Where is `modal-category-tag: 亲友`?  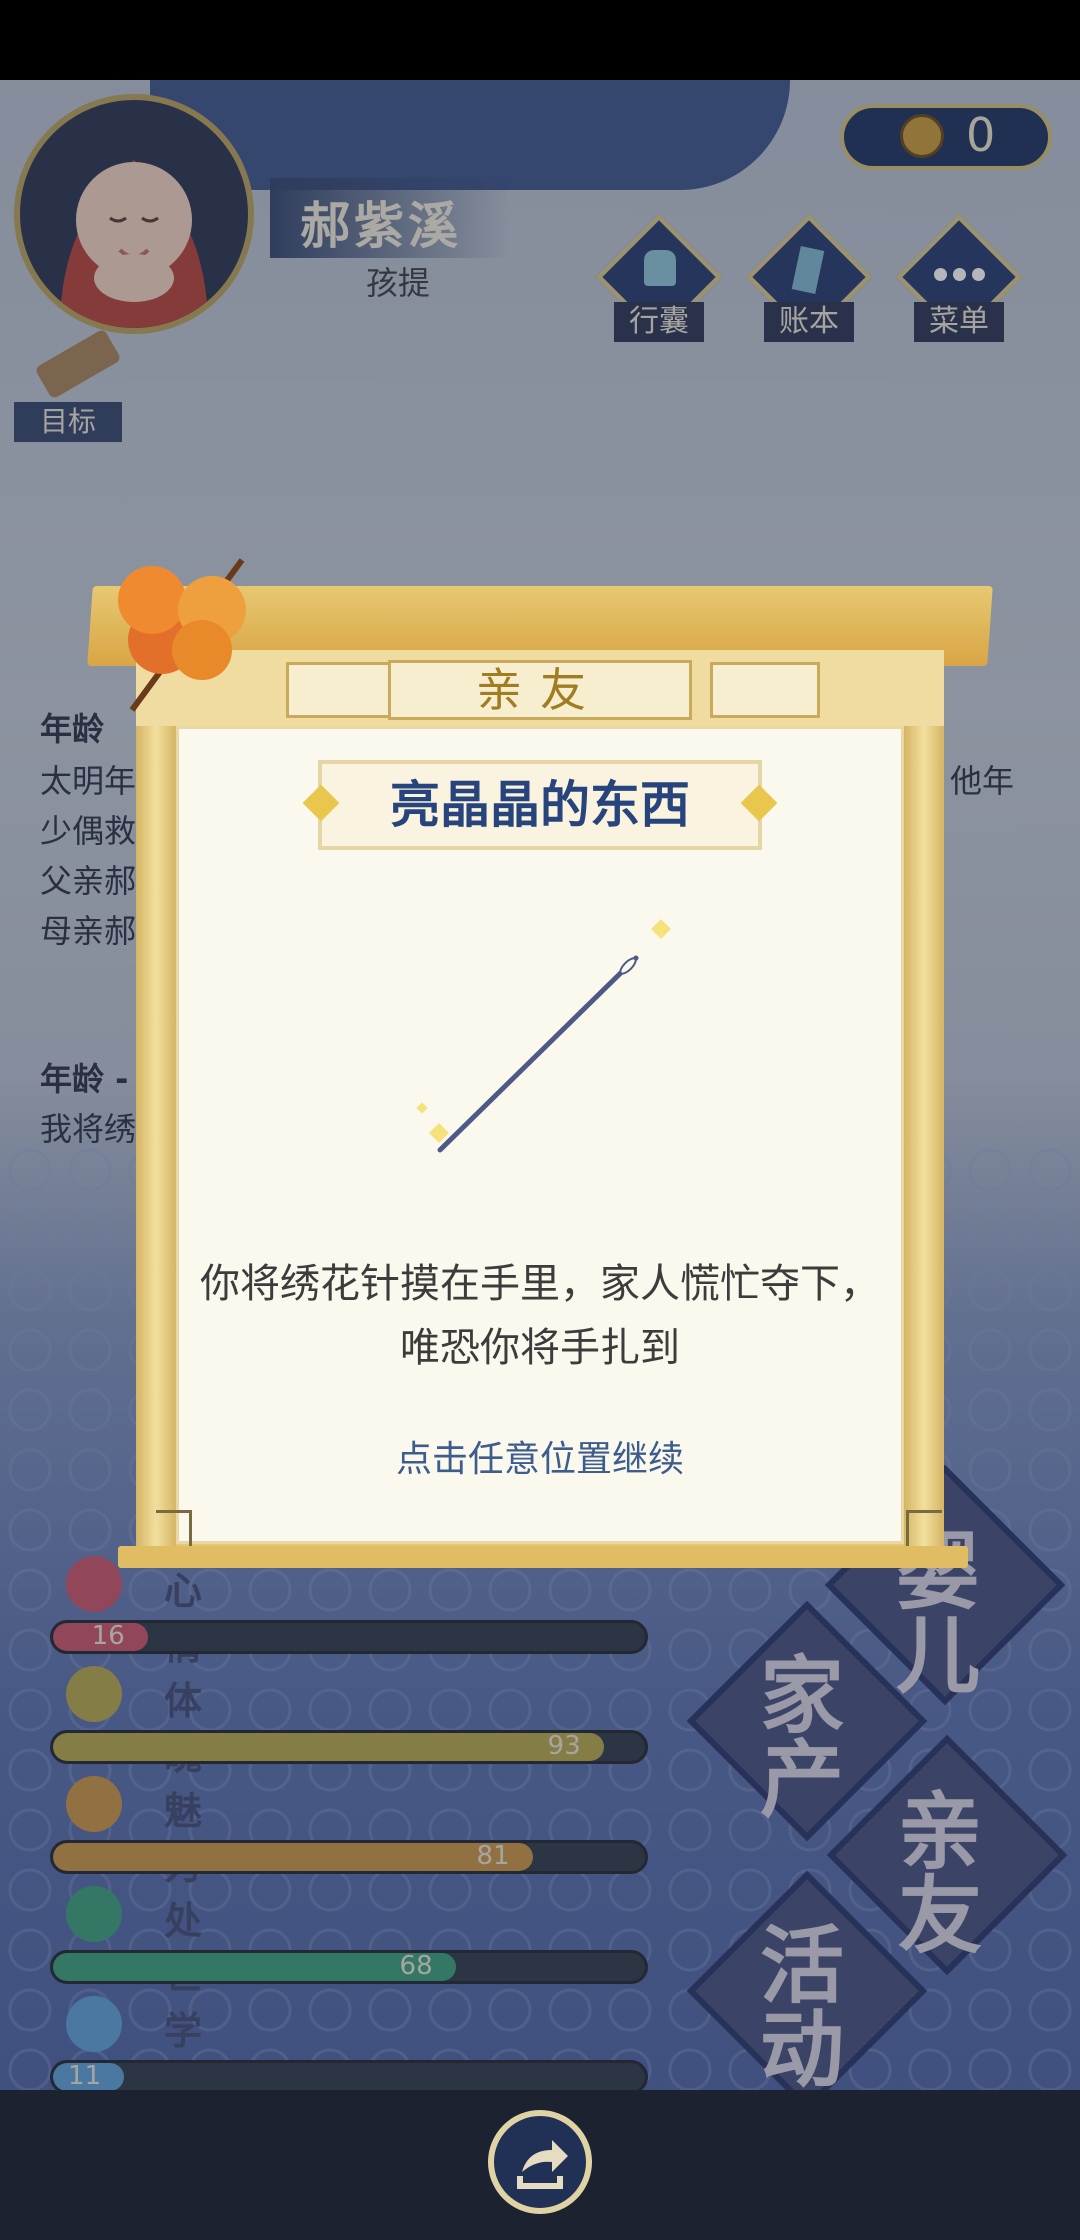
modal-category-tag: 亲友 is located at coordinates (540, 690).